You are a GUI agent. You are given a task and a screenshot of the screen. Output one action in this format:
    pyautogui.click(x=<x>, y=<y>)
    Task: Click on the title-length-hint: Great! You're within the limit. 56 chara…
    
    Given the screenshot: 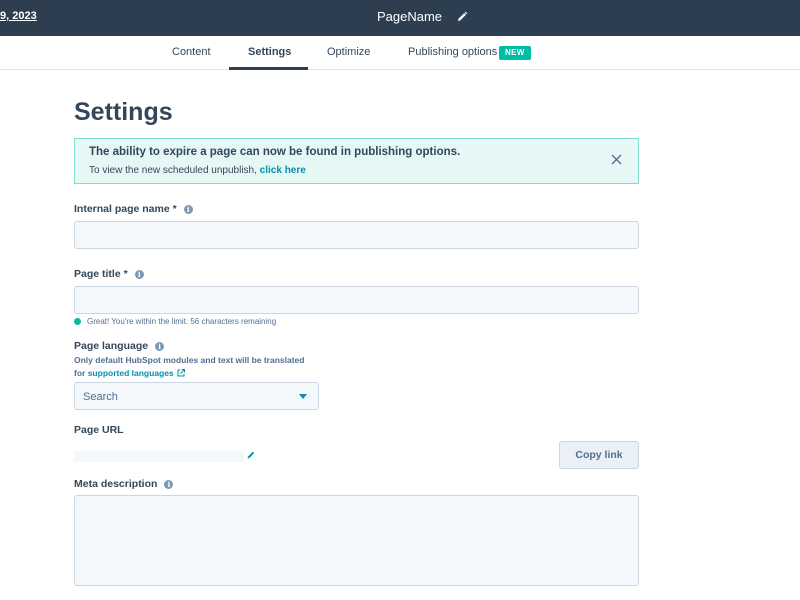 What is the action you would take?
    pyautogui.click(x=175, y=321)
    